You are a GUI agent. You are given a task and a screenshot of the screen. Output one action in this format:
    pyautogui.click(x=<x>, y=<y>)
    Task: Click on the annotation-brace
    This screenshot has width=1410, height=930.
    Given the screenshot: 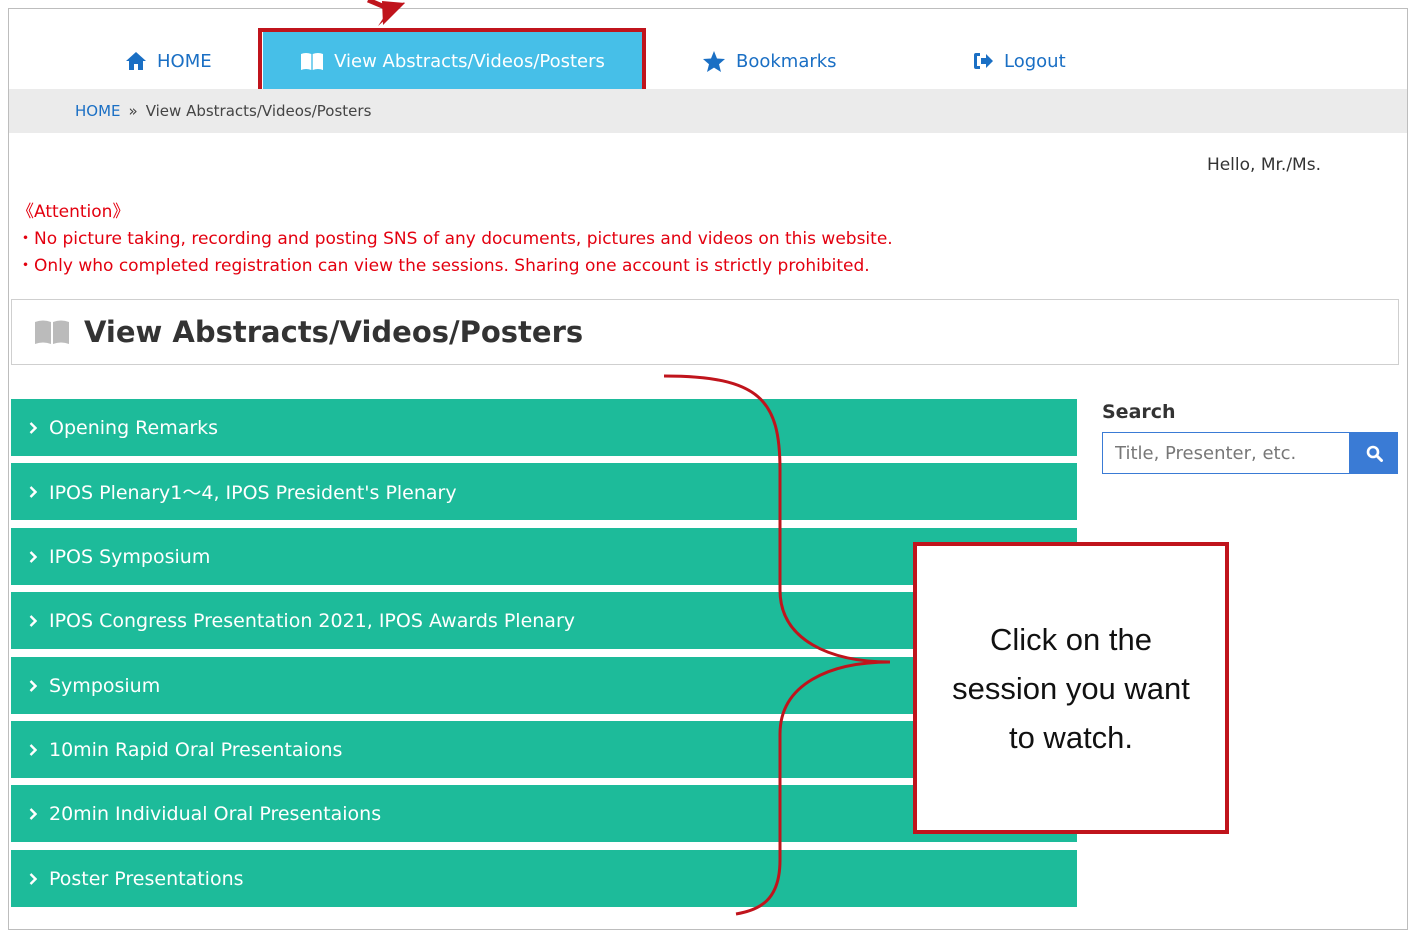 What is the action you would take?
    pyautogui.click(x=777, y=645)
    